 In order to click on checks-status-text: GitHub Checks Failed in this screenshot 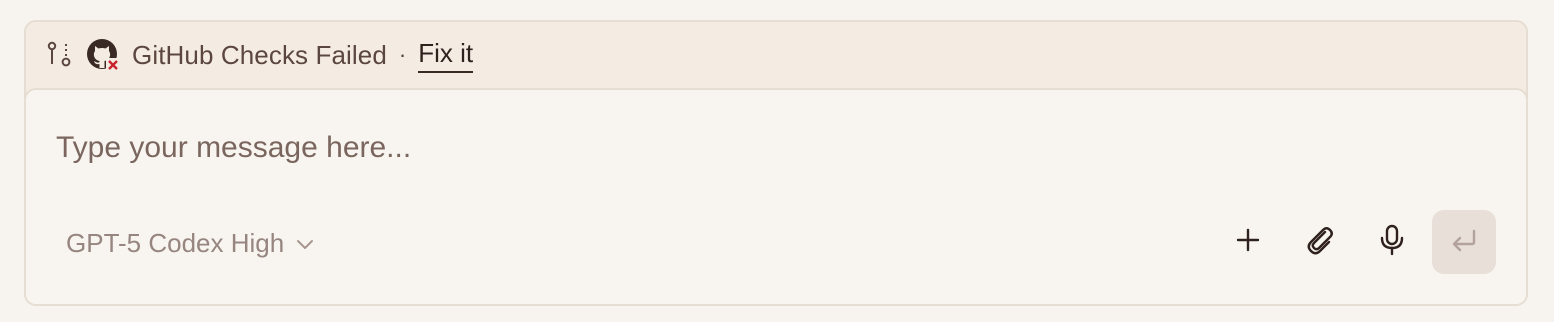, I will do `click(259, 54)`.